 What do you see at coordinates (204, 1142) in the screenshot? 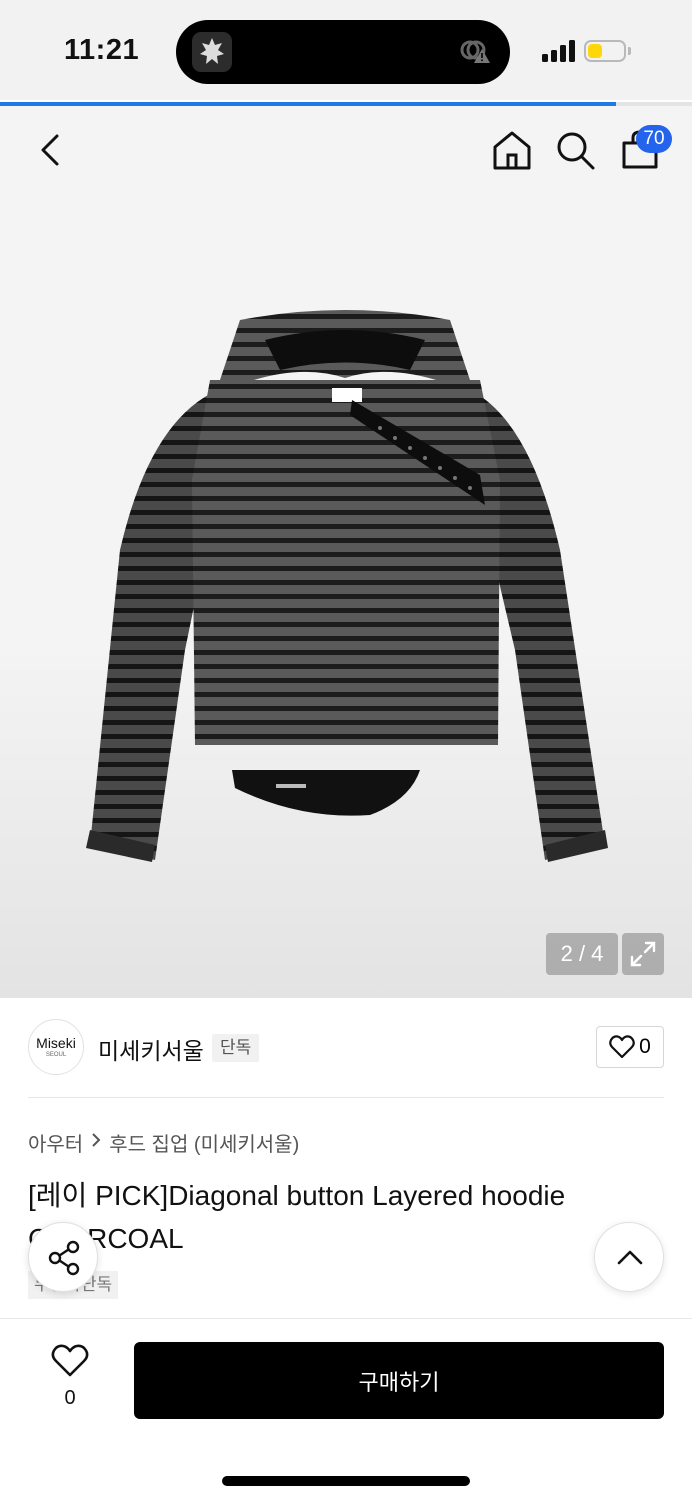
I see `breadcrumb-child: 후드 집업 (미세키서울)` at bounding box center [204, 1142].